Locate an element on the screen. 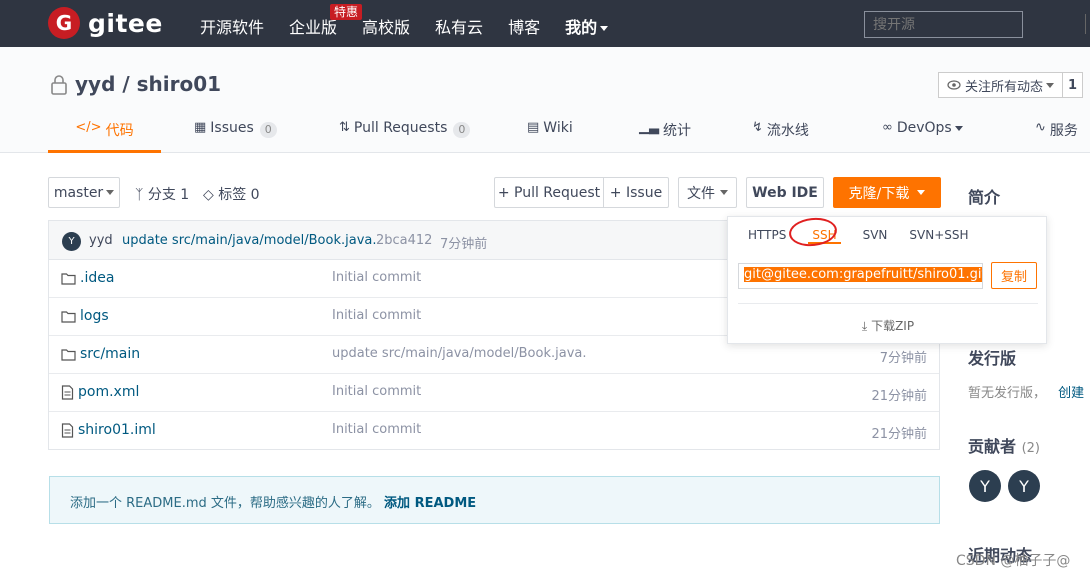  branches-link: ᛉ 分支 1 is located at coordinates (162, 194).